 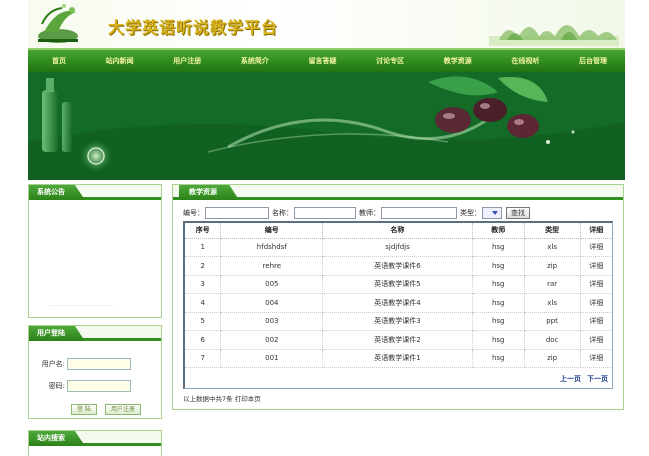 I want to click on query-button: 查找, so click(x=518, y=213).